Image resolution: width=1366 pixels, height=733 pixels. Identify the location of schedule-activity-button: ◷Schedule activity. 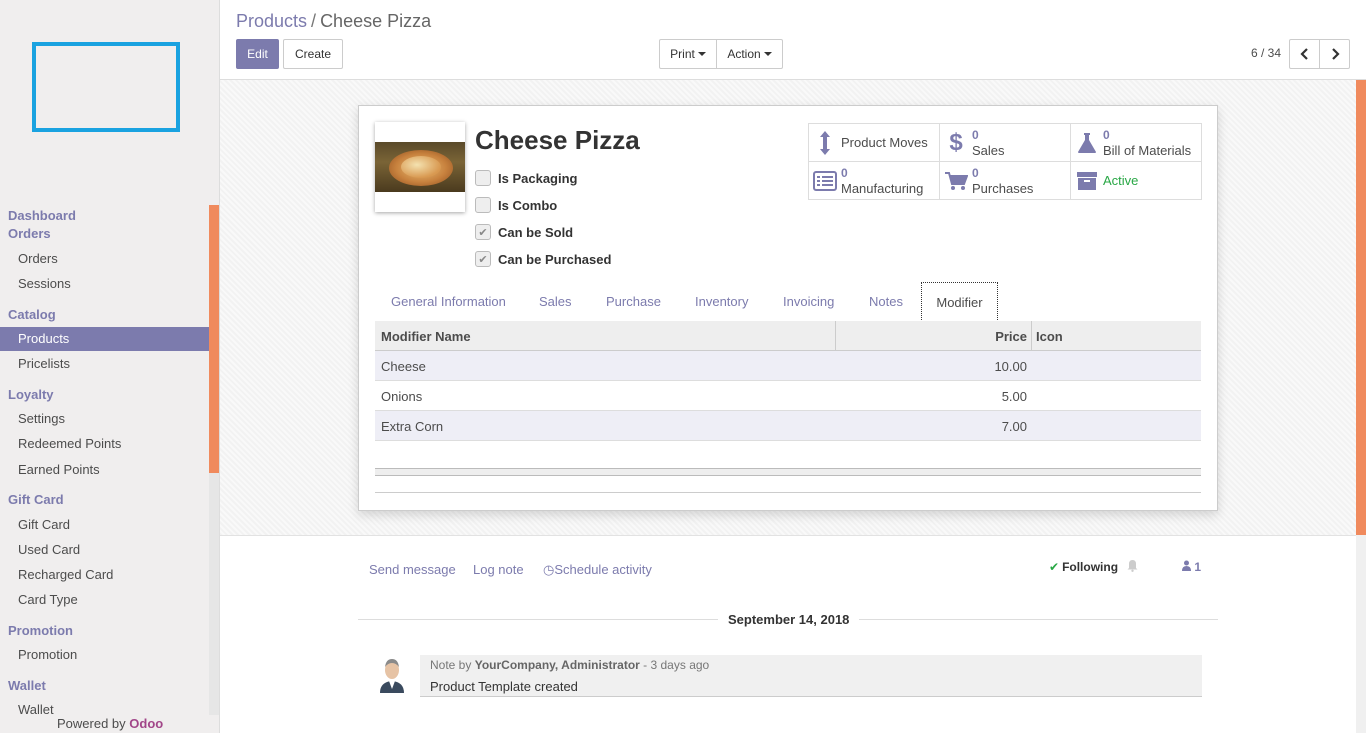
(597, 570).